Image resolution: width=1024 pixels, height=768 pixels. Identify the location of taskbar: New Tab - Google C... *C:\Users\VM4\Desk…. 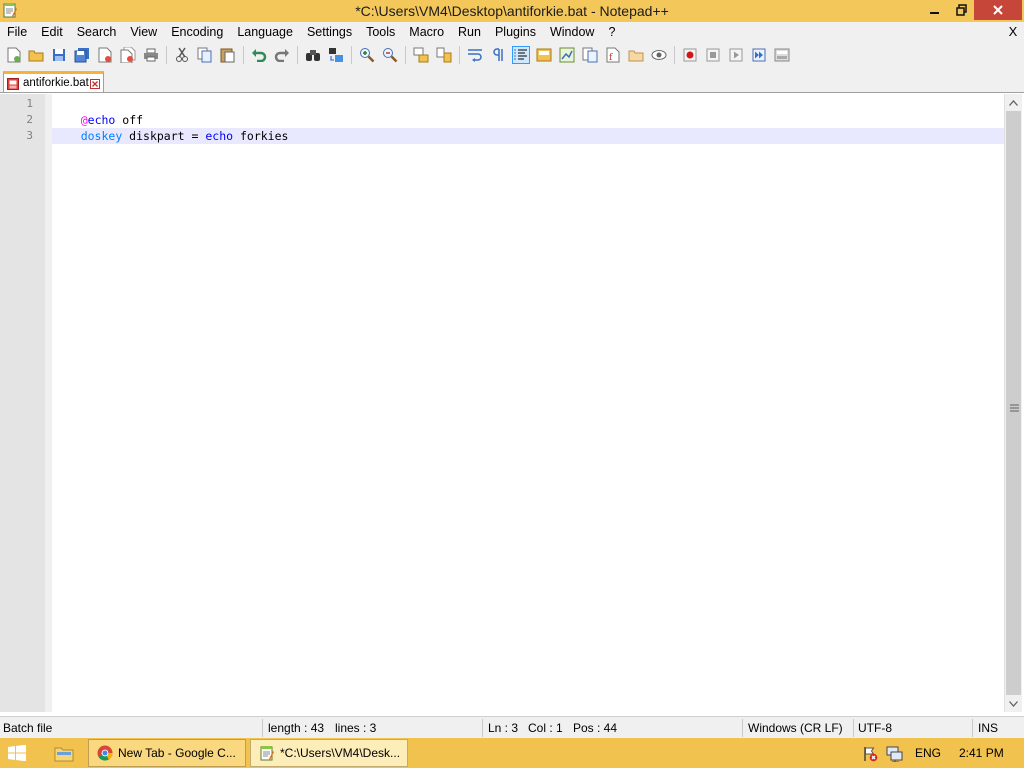
(512, 753).